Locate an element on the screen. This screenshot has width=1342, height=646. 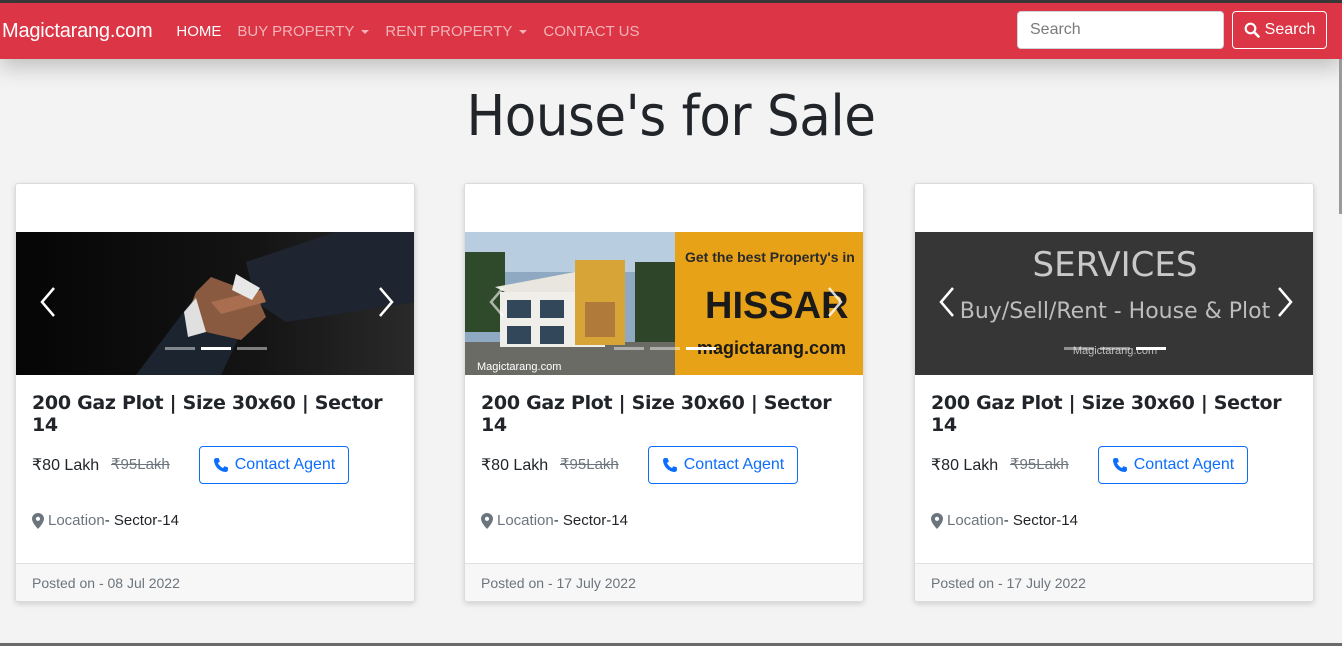
slide-watermark: Magictarang.com is located at coordinates (519, 367).